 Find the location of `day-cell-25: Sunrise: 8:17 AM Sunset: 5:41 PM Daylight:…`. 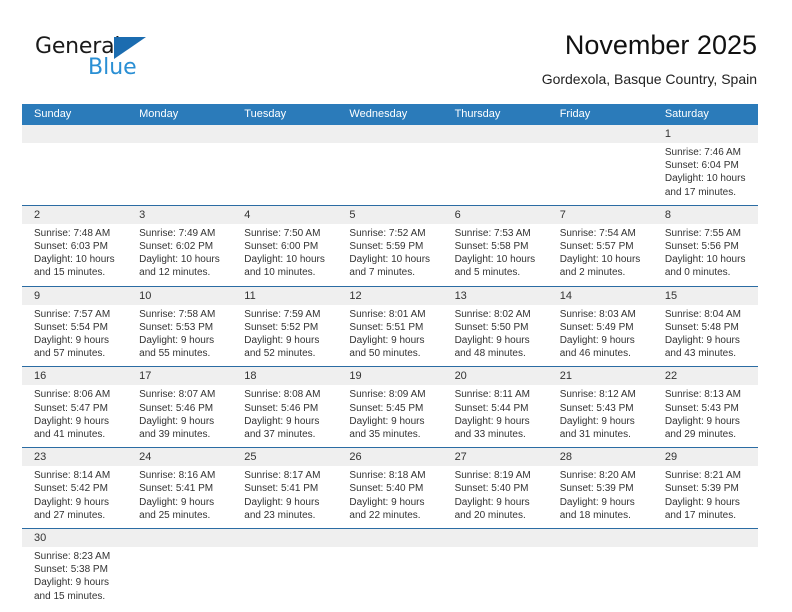

day-cell-25: Sunrise: 8:17 AM Sunset: 5:41 PM Daylight:… is located at coordinates (284, 497).